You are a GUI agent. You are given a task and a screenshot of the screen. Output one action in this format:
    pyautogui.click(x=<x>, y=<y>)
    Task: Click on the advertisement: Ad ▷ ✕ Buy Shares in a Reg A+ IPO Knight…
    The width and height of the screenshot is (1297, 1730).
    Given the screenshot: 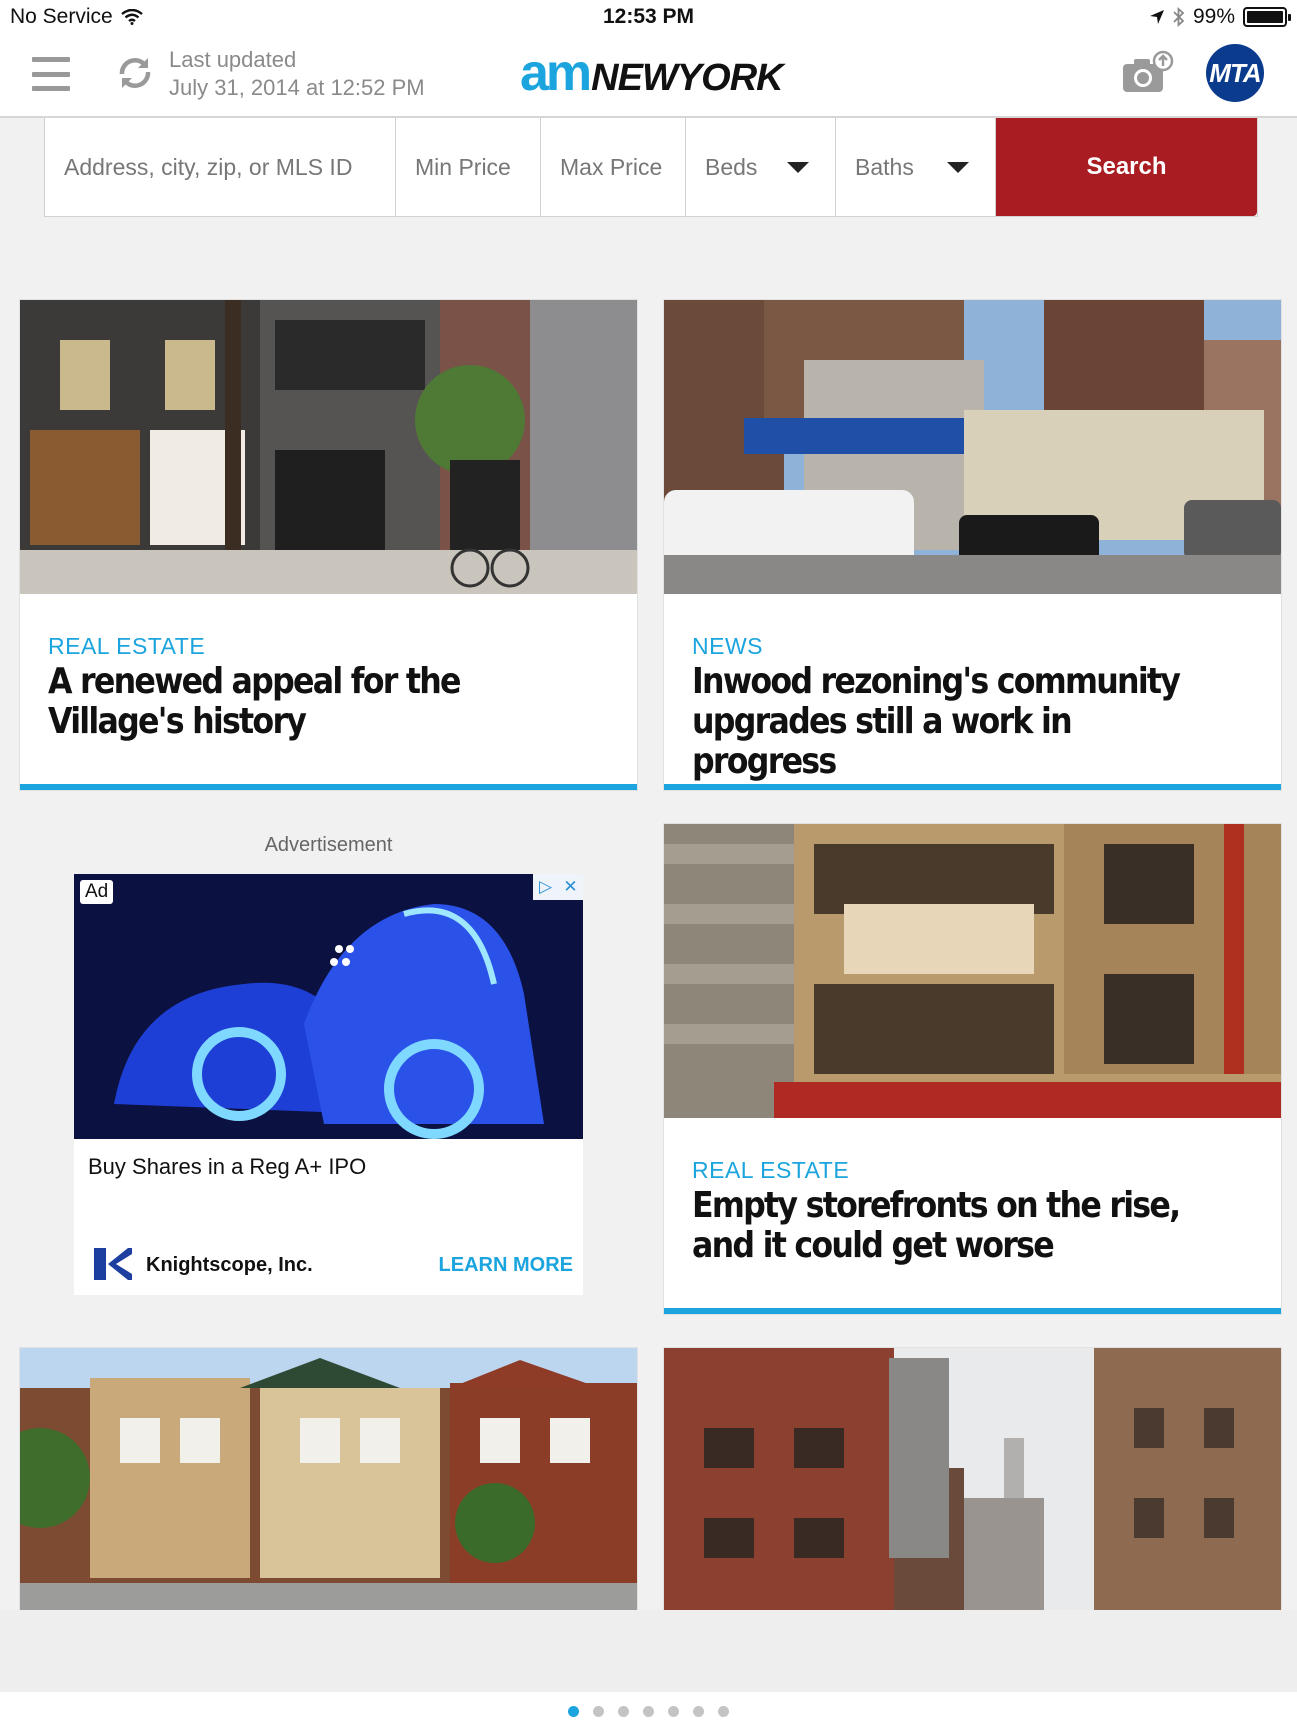 What is the action you would take?
    pyautogui.click(x=328, y=1084)
    